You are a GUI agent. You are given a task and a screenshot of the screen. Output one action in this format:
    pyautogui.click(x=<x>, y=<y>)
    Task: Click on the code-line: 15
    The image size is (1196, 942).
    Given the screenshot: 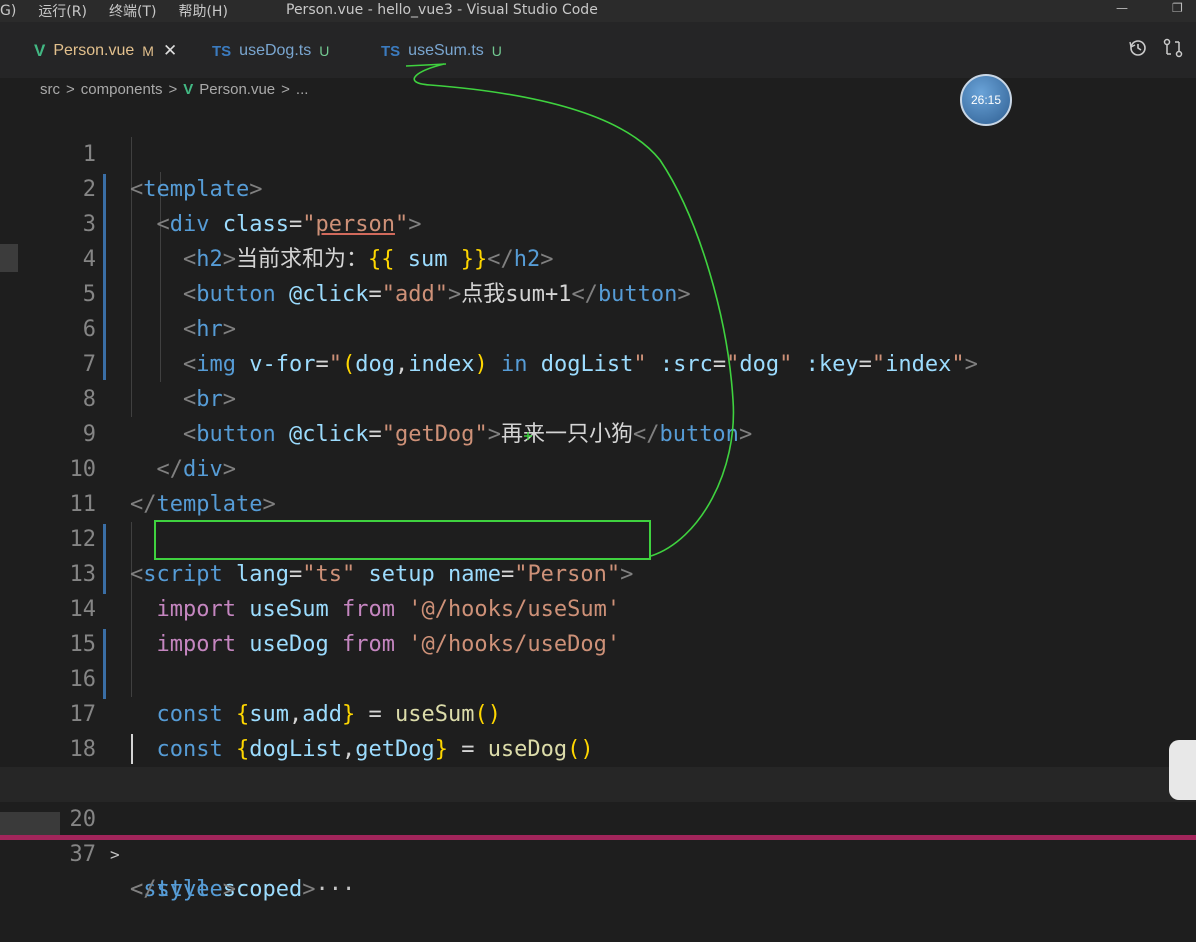 What is the action you would take?
    pyautogui.click(x=598, y=624)
    